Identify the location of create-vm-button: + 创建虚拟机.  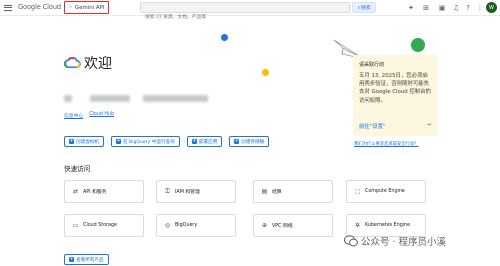
(84, 141).